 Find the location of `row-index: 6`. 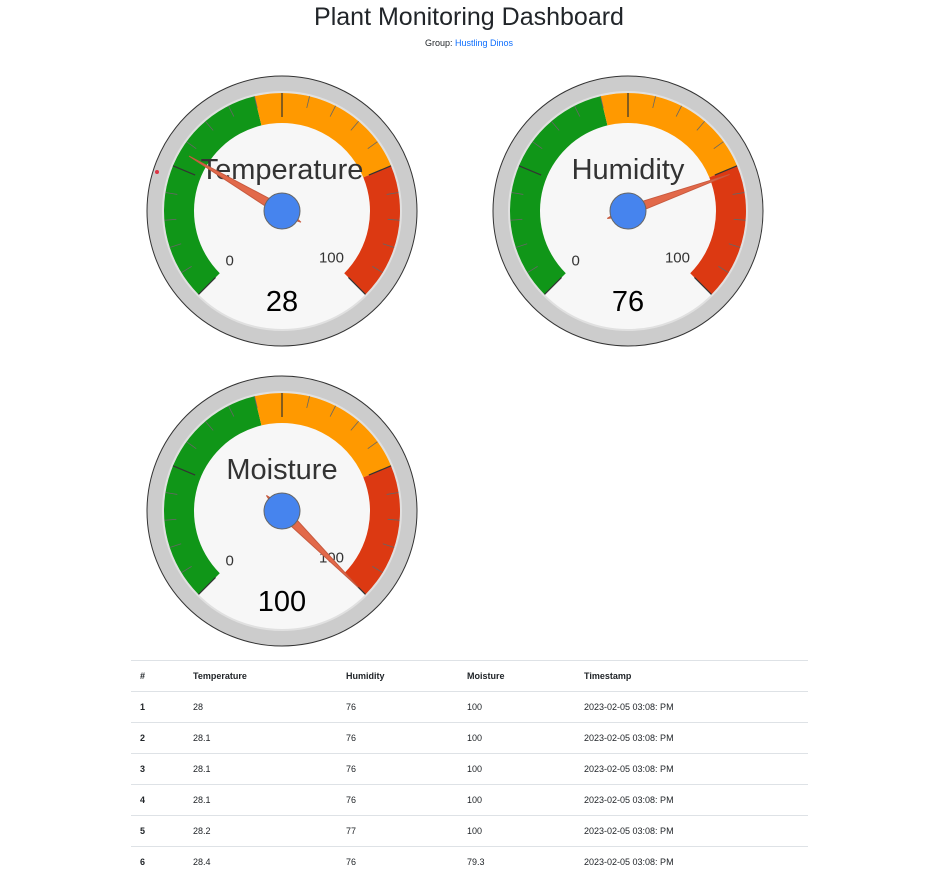

row-index: 6 is located at coordinates (157, 862).